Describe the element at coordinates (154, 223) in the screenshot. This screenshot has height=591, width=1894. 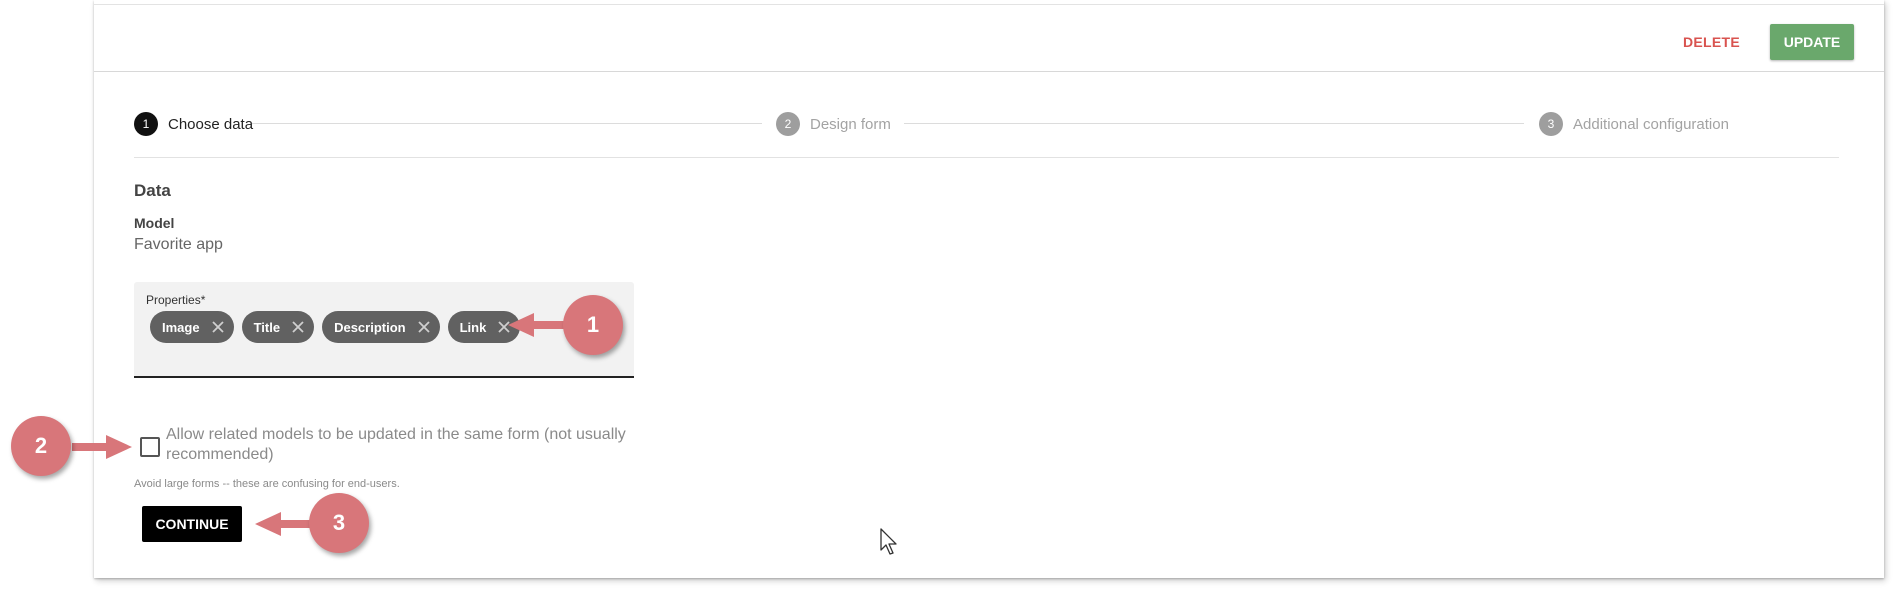
I see `model-label: Model` at that location.